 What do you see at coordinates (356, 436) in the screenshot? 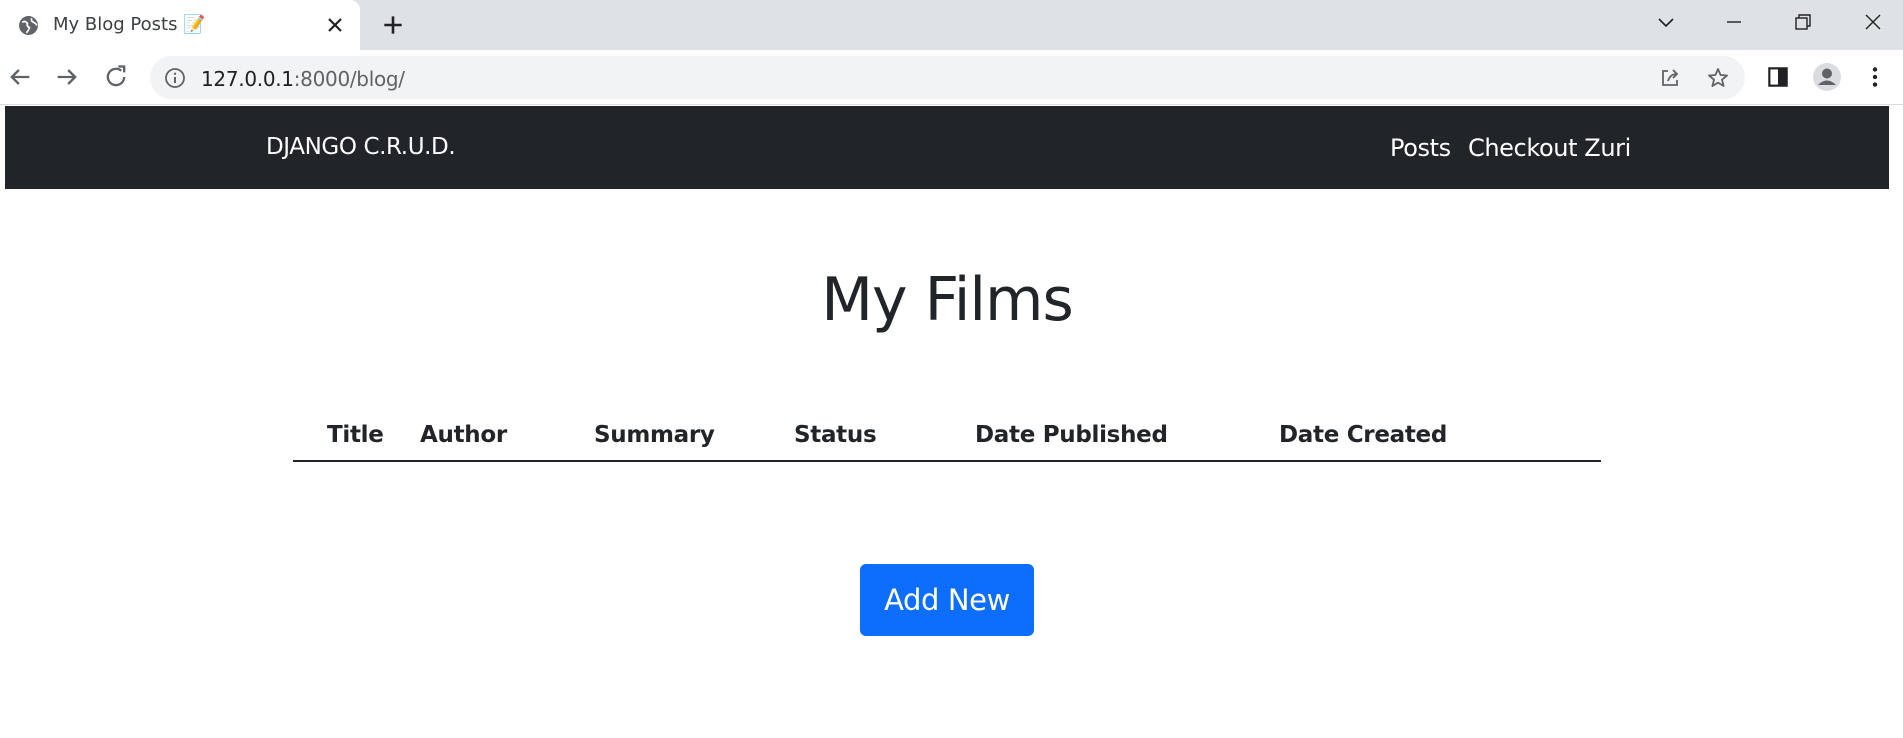
I see `column-header-title: Title` at bounding box center [356, 436].